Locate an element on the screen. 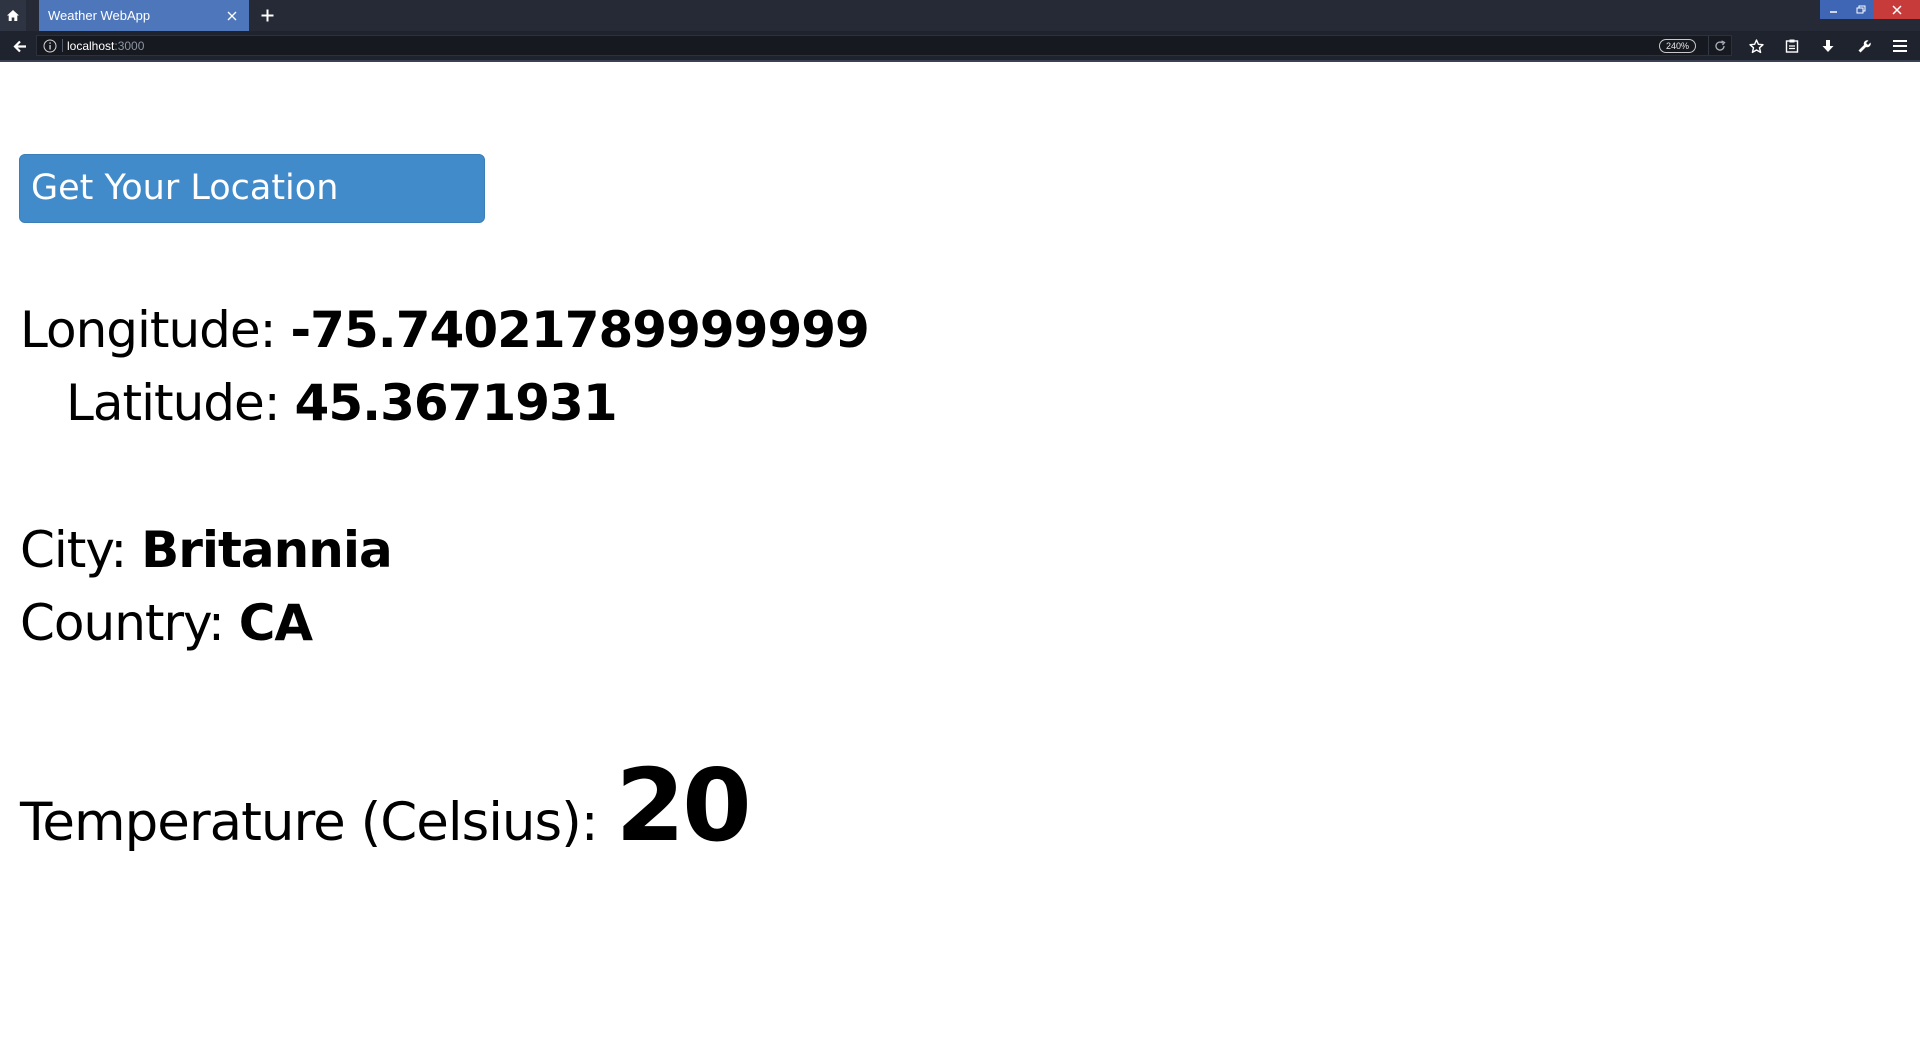  url-separator is located at coordinates (62, 45).